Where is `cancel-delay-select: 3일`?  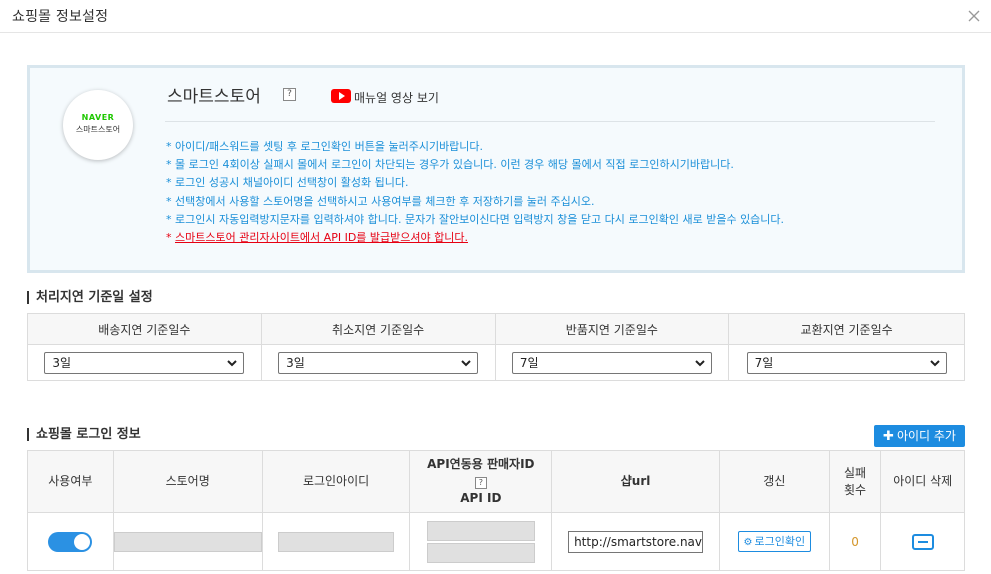
cancel-delay-select: 3일 is located at coordinates (378, 362).